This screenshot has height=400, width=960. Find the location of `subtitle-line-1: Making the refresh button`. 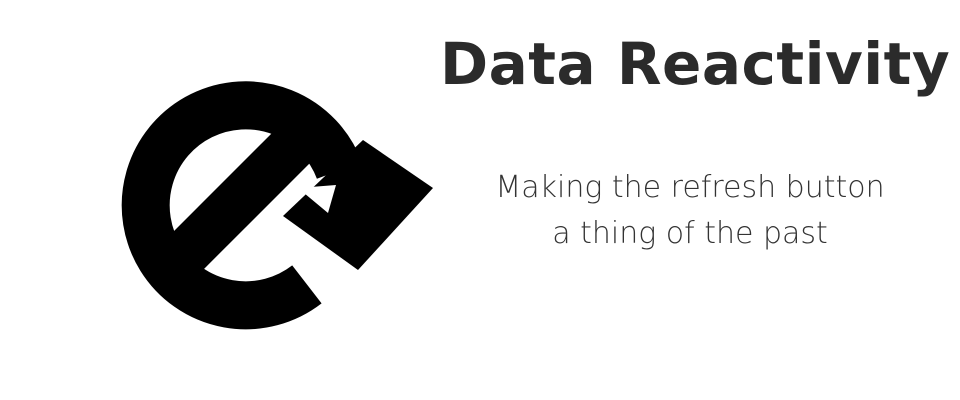

subtitle-line-1: Making the refresh button is located at coordinates (690, 187).